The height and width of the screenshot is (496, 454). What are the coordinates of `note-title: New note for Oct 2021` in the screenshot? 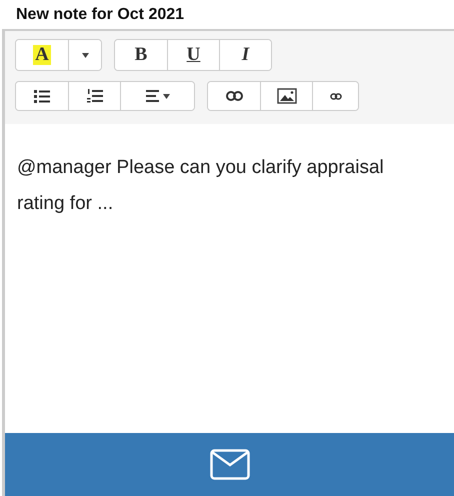 It's located at (100, 15).